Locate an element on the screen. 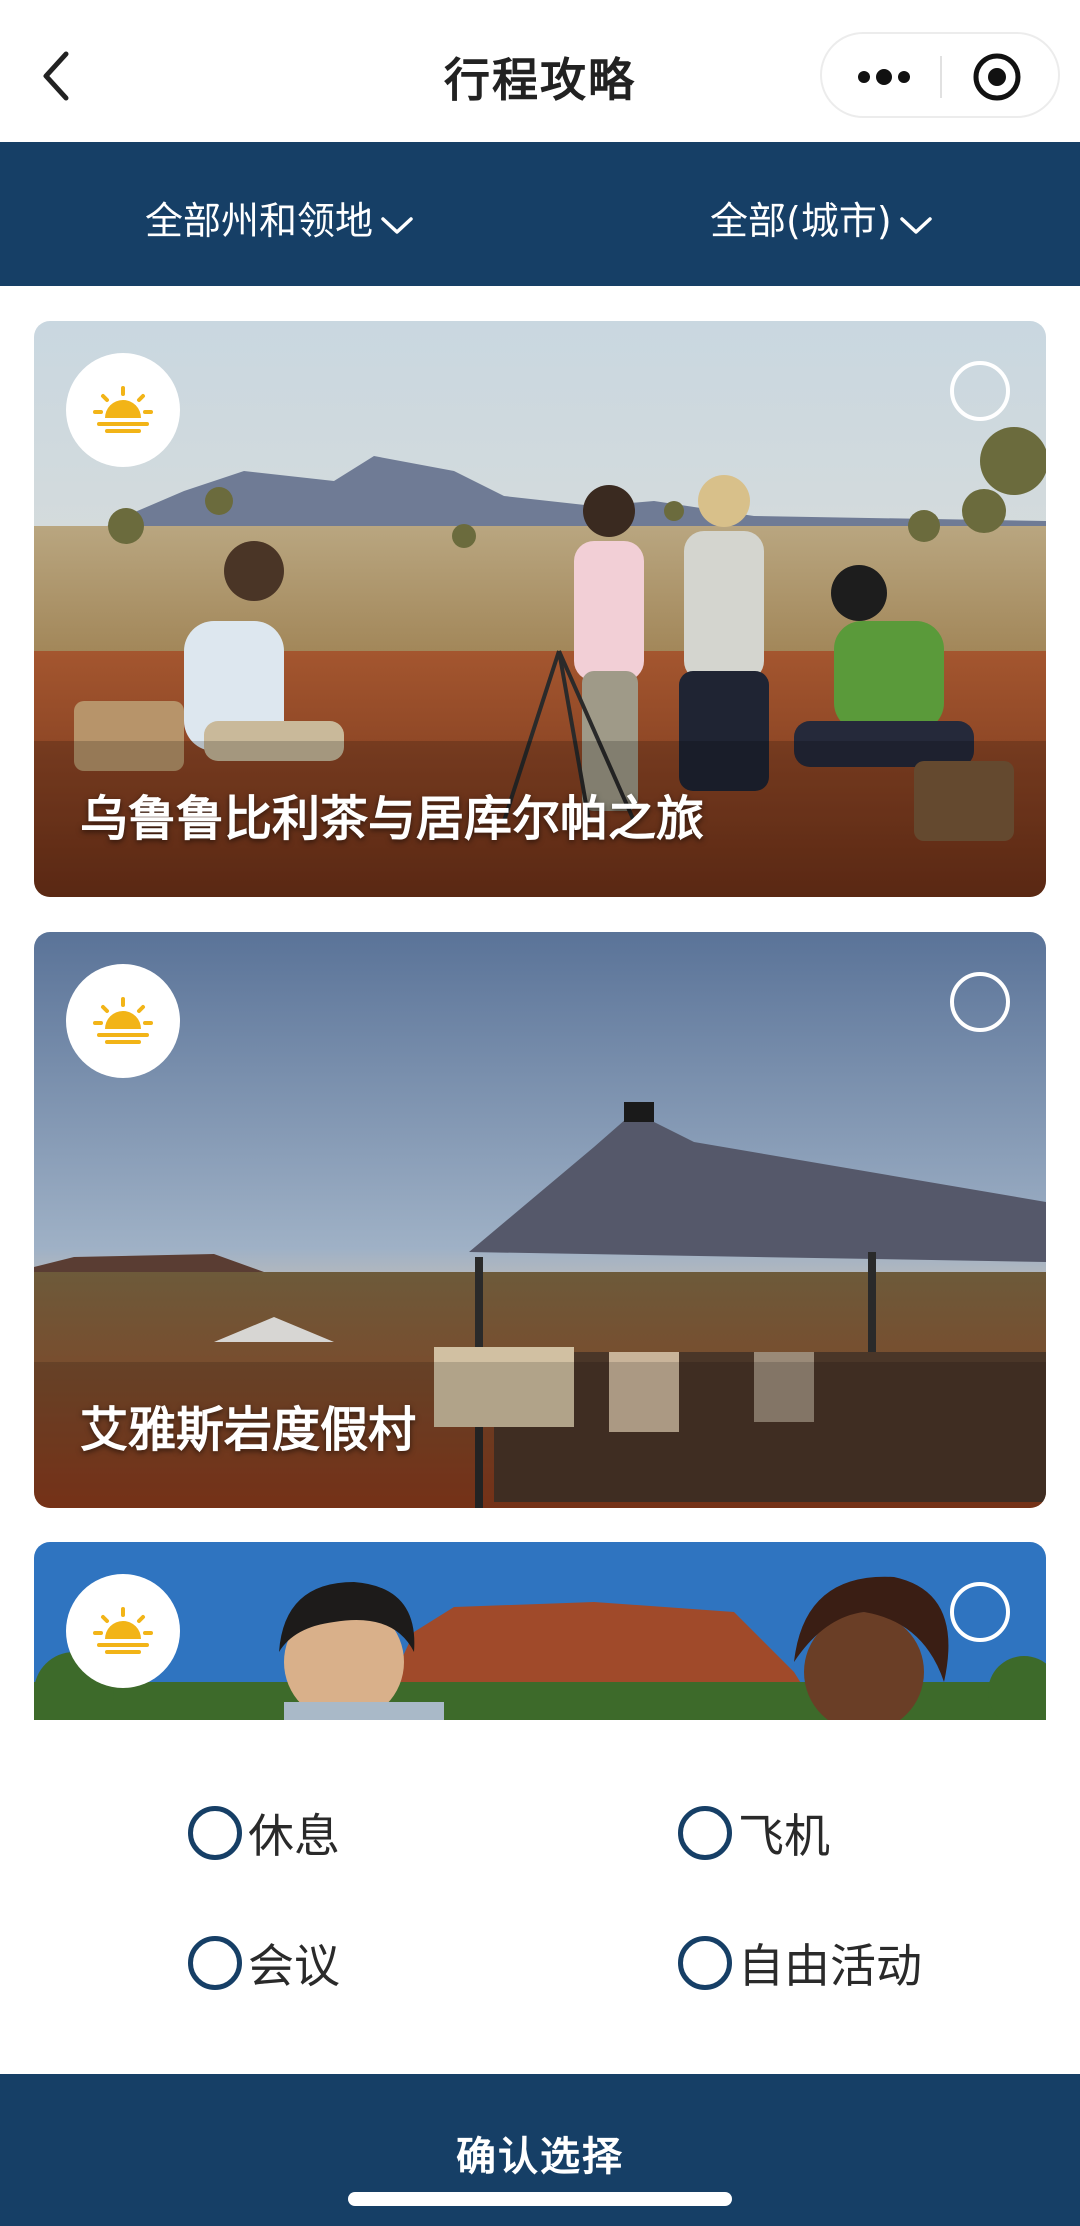  more-dots-icon is located at coordinates (884, 77).